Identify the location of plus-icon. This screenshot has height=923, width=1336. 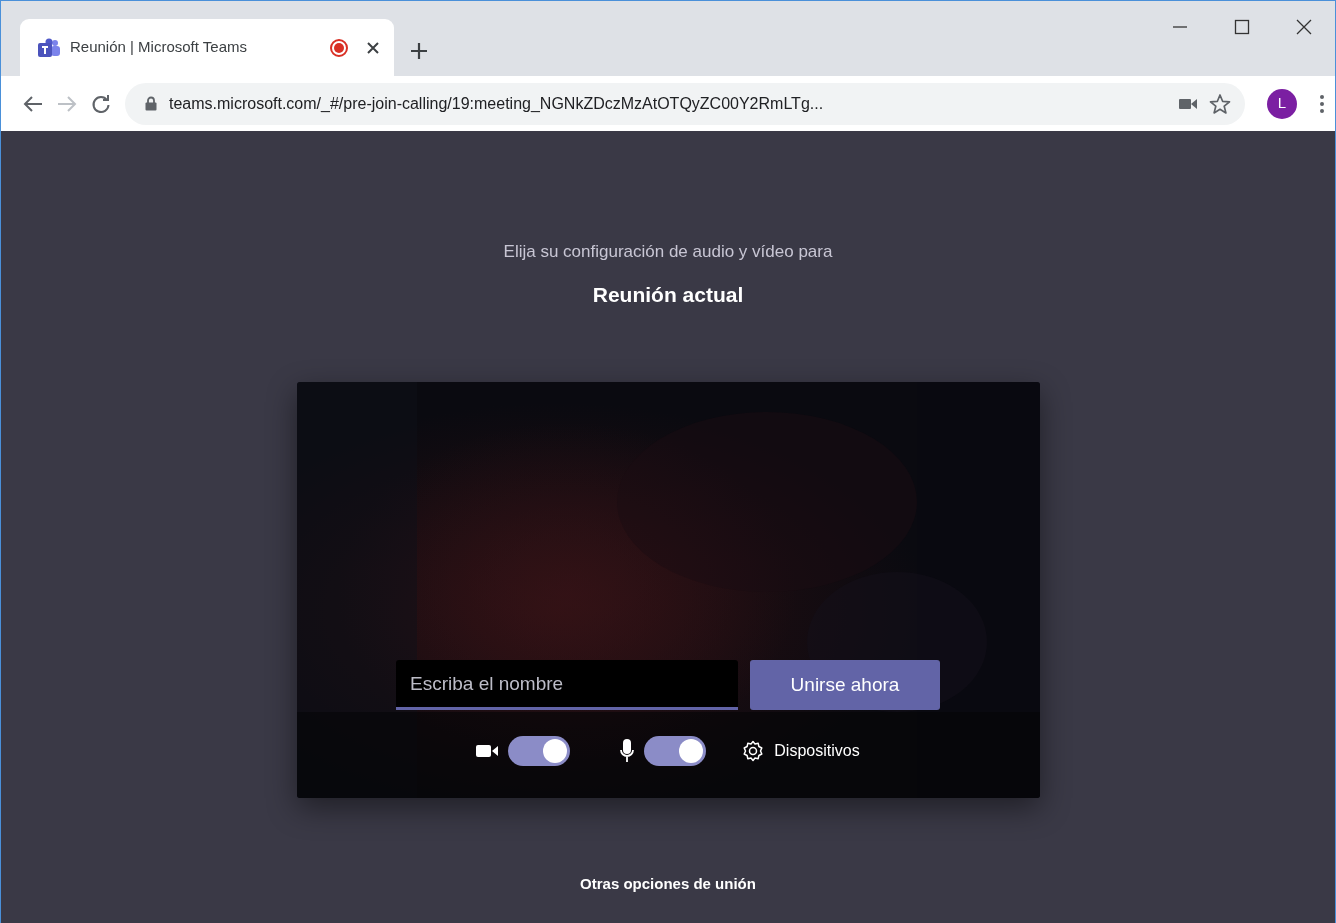
(419, 51).